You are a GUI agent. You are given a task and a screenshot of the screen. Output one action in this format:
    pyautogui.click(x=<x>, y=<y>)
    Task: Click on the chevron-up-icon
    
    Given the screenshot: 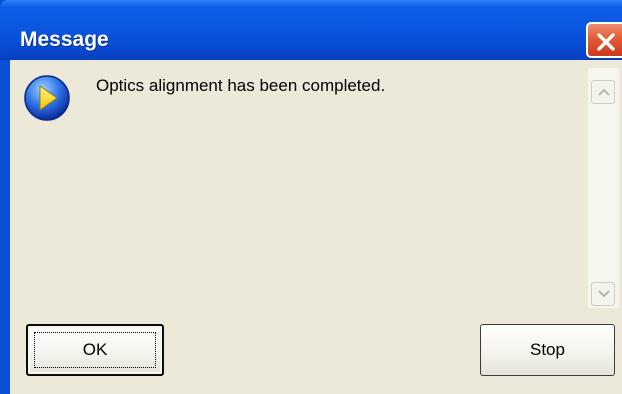 What is the action you would take?
    pyautogui.click(x=604, y=92)
    